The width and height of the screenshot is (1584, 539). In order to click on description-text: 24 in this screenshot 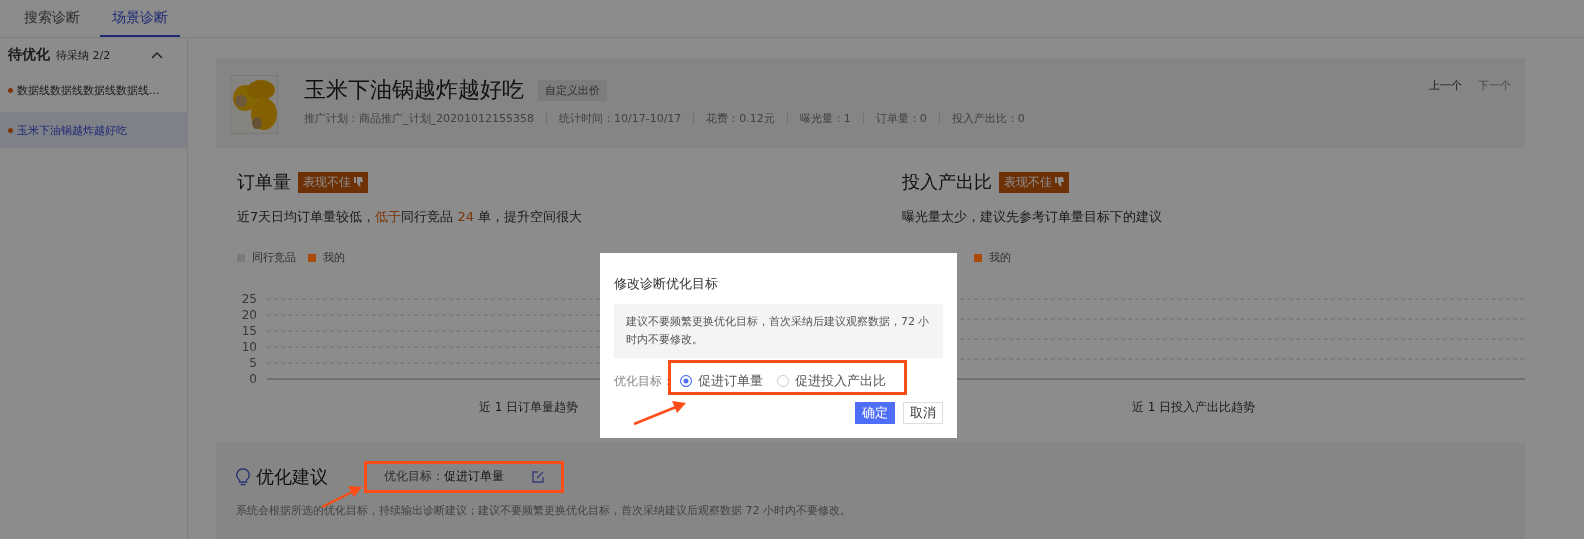, I will do `click(465, 216)`.